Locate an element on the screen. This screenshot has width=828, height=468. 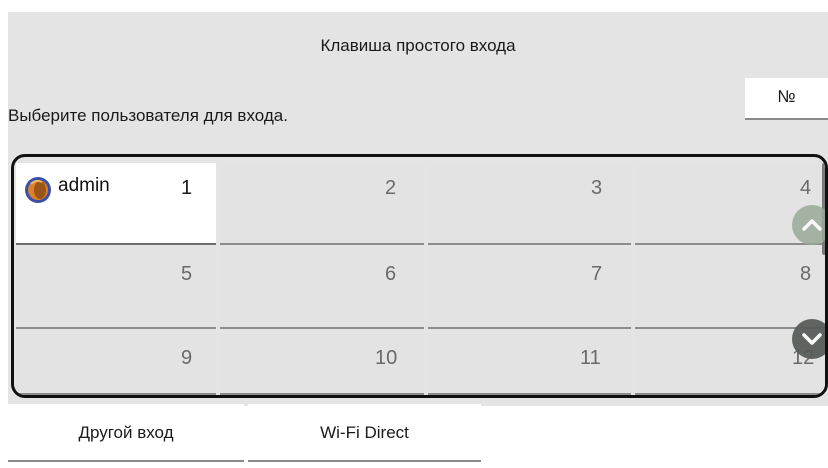
user-cell-7: 7 is located at coordinates (529, 289).